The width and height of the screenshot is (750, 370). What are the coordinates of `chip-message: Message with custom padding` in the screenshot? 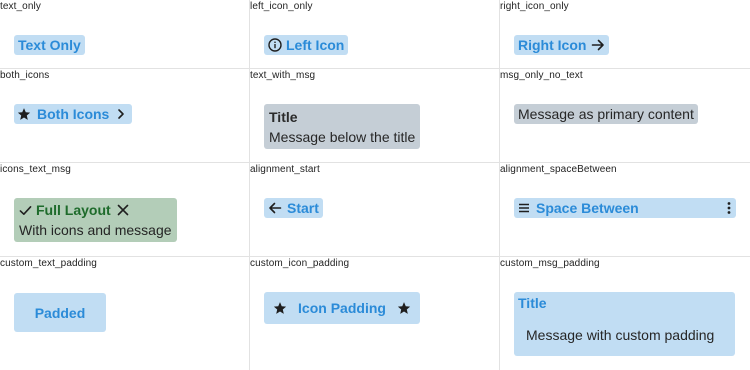 It's located at (620, 335).